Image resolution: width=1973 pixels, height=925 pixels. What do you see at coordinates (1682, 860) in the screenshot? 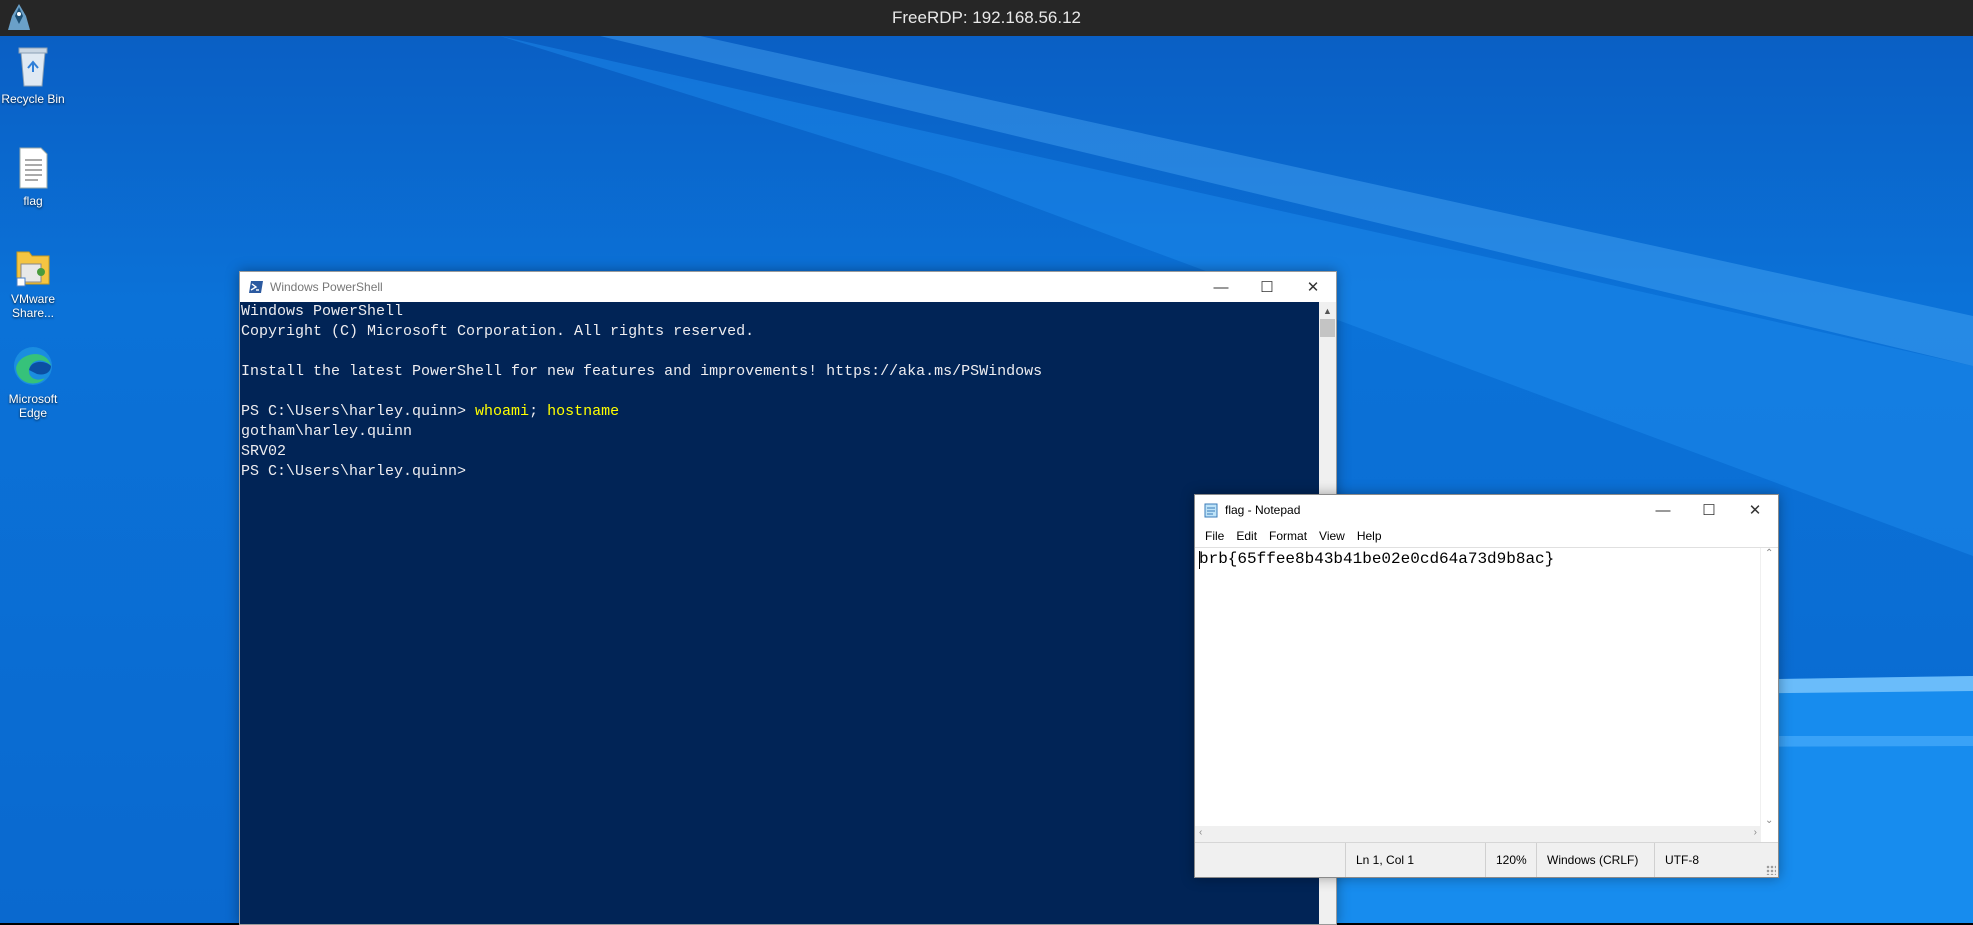
I see `status-encoding-text: UTF-8` at bounding box center [1682, 860].